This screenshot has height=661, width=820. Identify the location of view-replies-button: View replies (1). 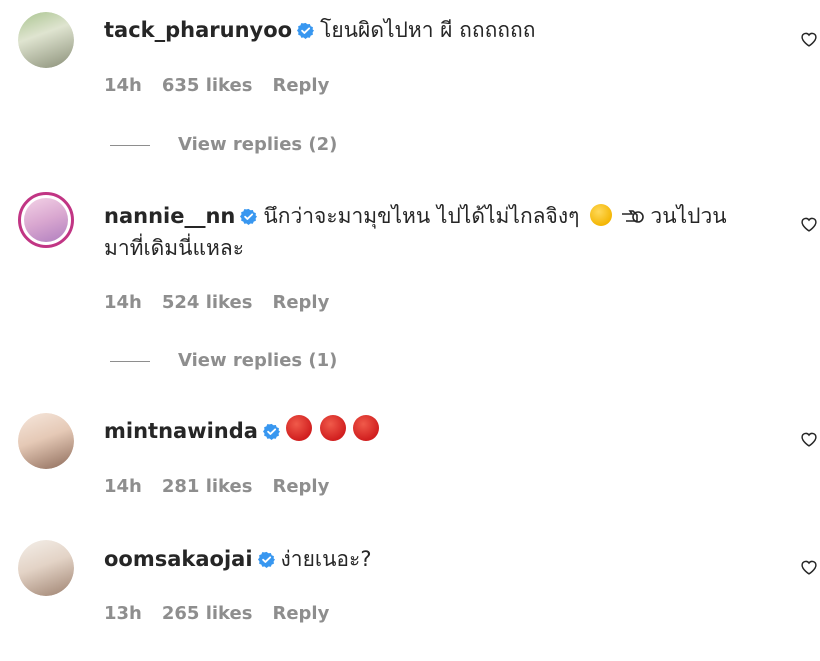
(223, 360).